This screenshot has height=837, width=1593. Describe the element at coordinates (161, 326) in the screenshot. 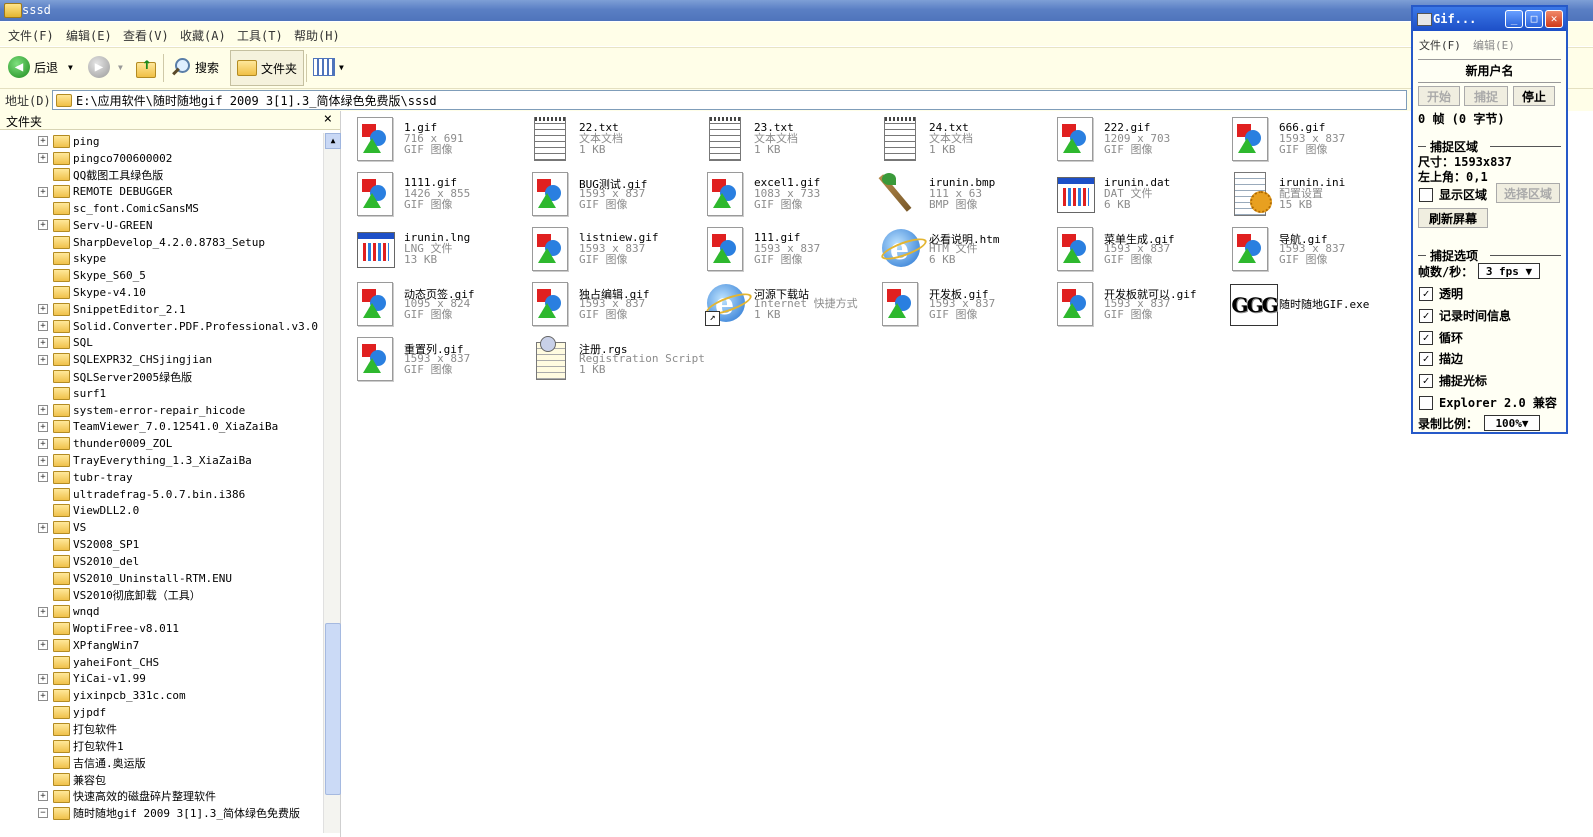

I see `tree-item: + Solid.Converter.PDF.Professional.v3.0` at that location.